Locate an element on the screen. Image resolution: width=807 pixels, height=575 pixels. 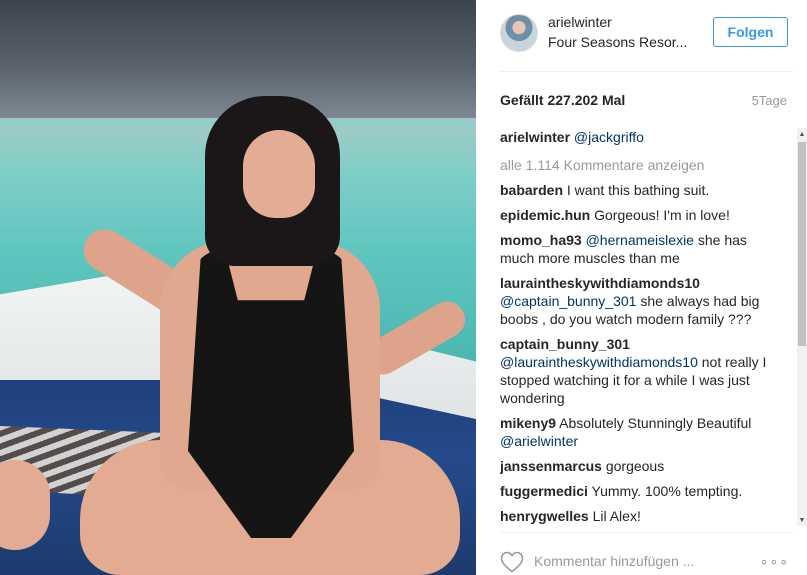
scroll-down-arrow-icon: ▼ is located at coordinates (802, 520).